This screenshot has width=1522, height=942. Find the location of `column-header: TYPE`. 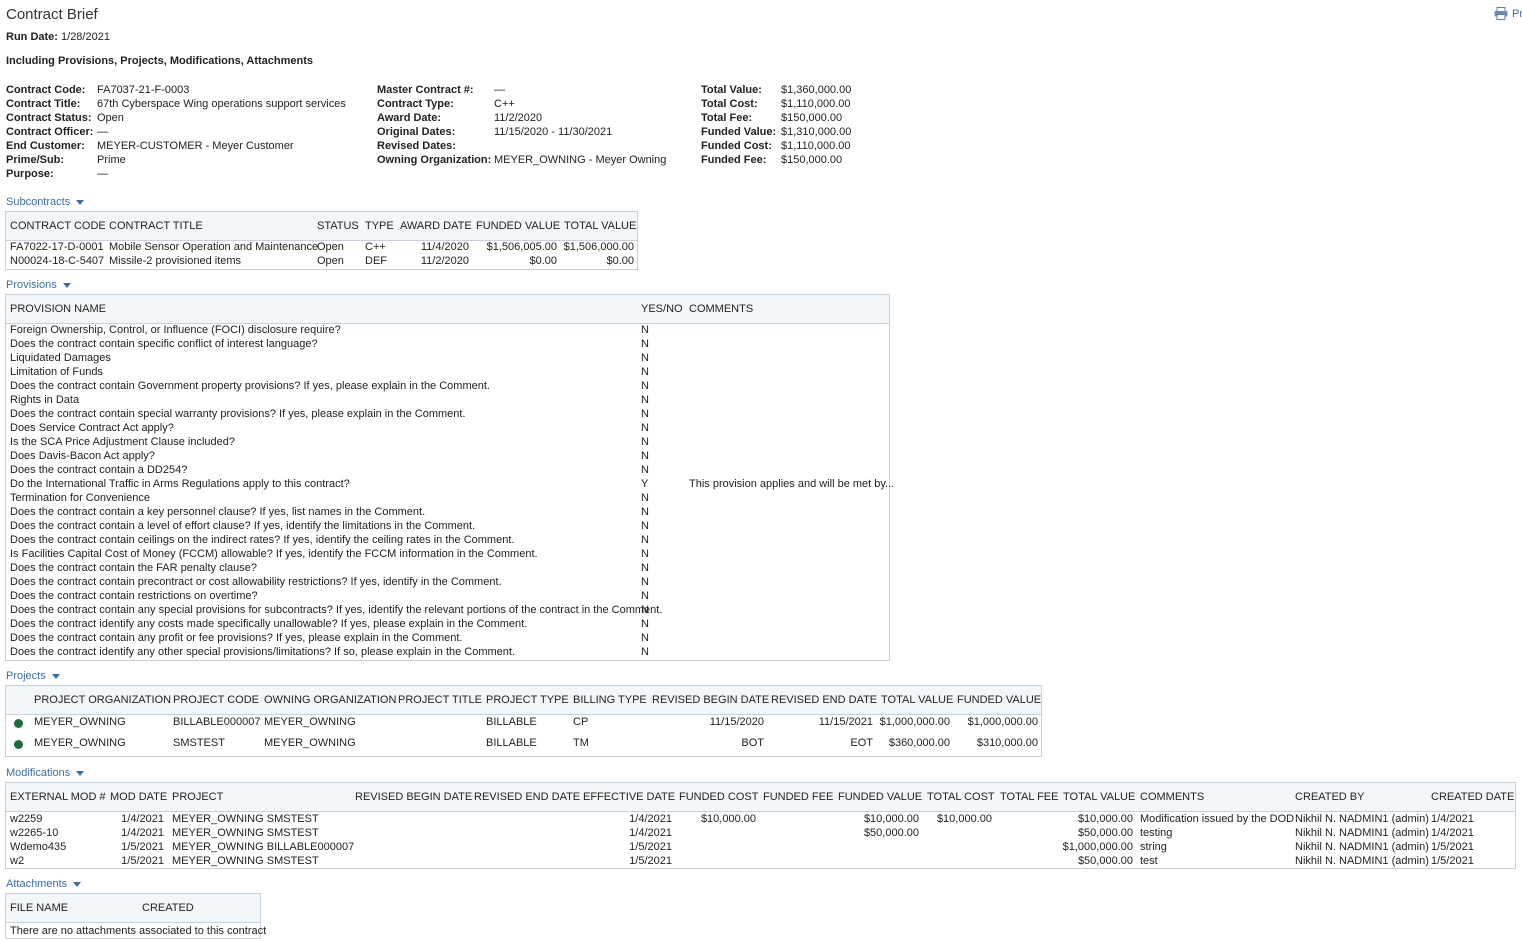

column-header: TYPE is located at coordinates (379, 226).